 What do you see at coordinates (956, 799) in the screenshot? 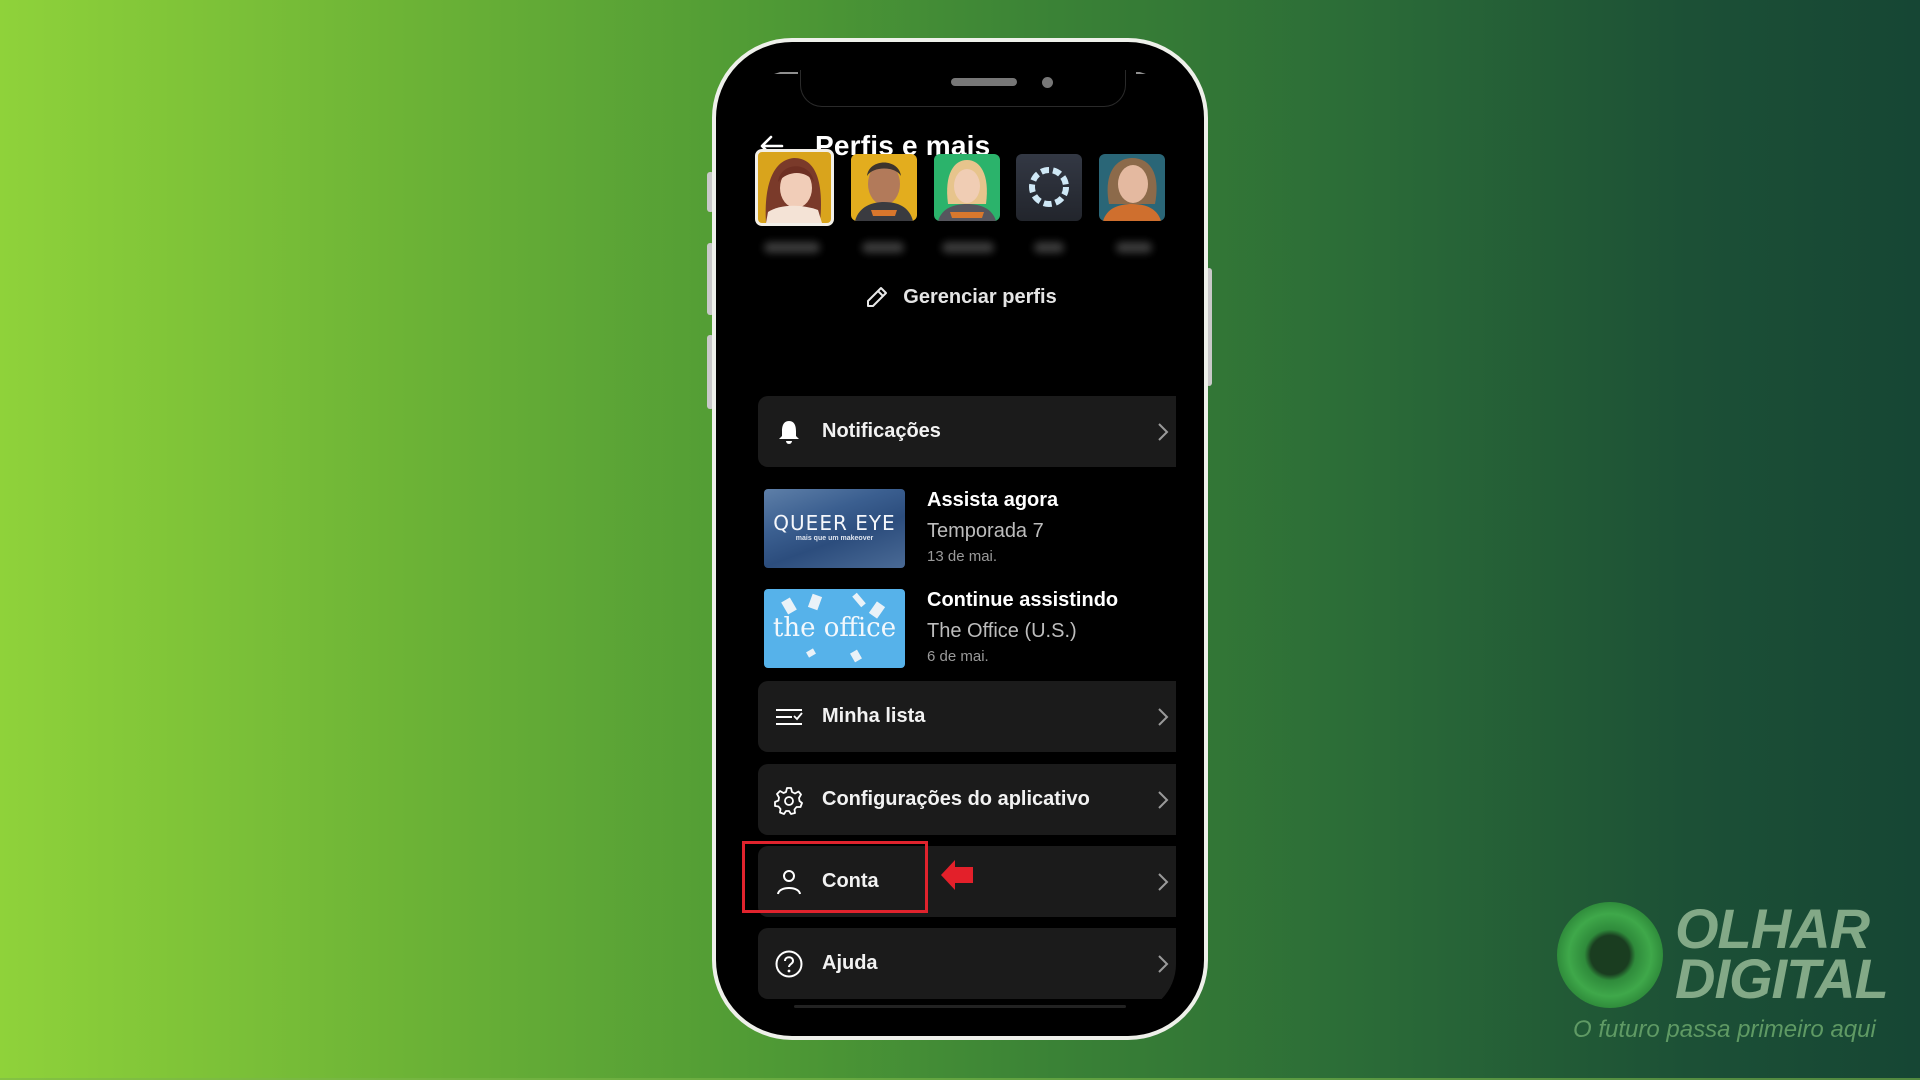
I see `menu-item-label: Configurações do aplicativo` at bounding box center [956, 799].